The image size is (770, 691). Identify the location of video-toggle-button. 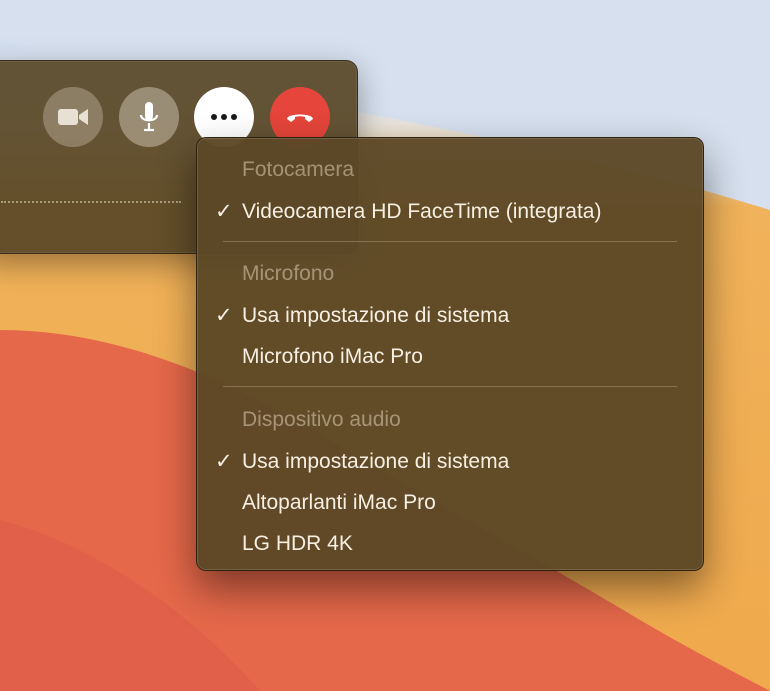
(73, 117).